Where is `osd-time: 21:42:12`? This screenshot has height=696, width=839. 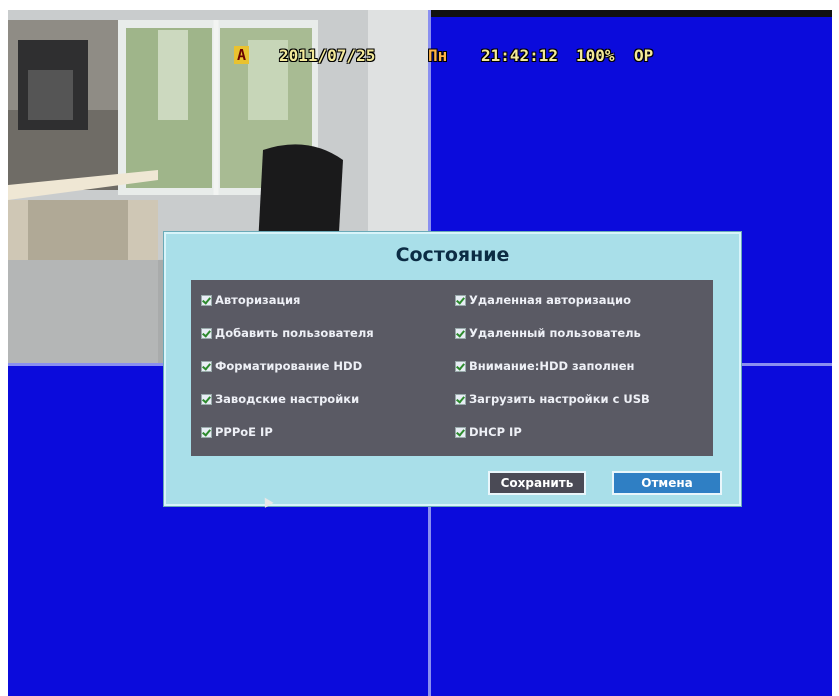 osd-time: 21:42:12 is located at coordinates (520, 55).